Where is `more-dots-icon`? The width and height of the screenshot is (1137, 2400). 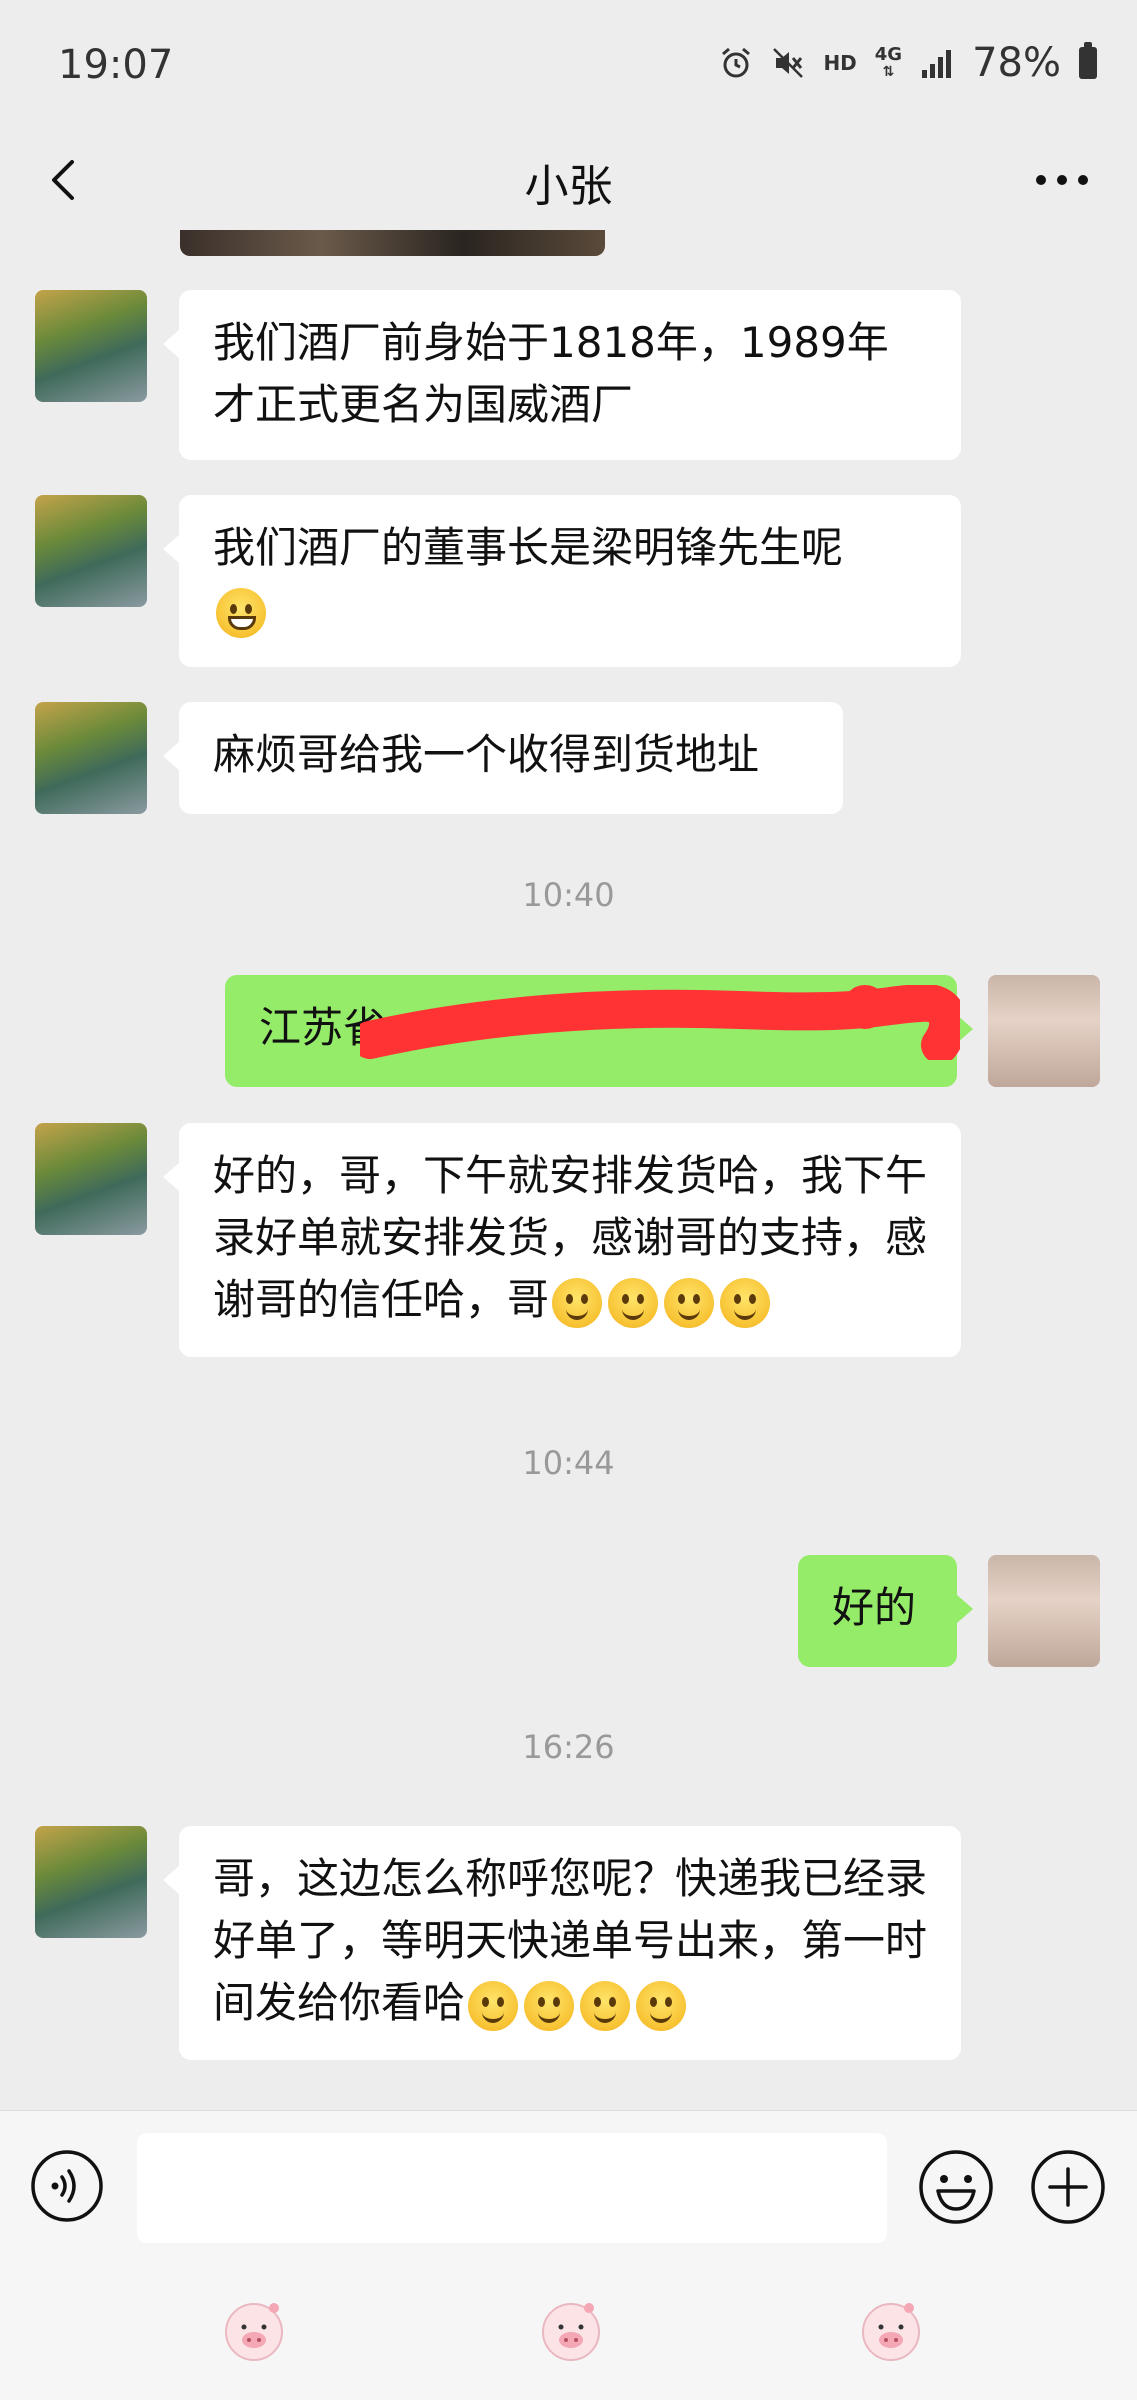 more-dots-icon is located at coordinates (1062, 180).